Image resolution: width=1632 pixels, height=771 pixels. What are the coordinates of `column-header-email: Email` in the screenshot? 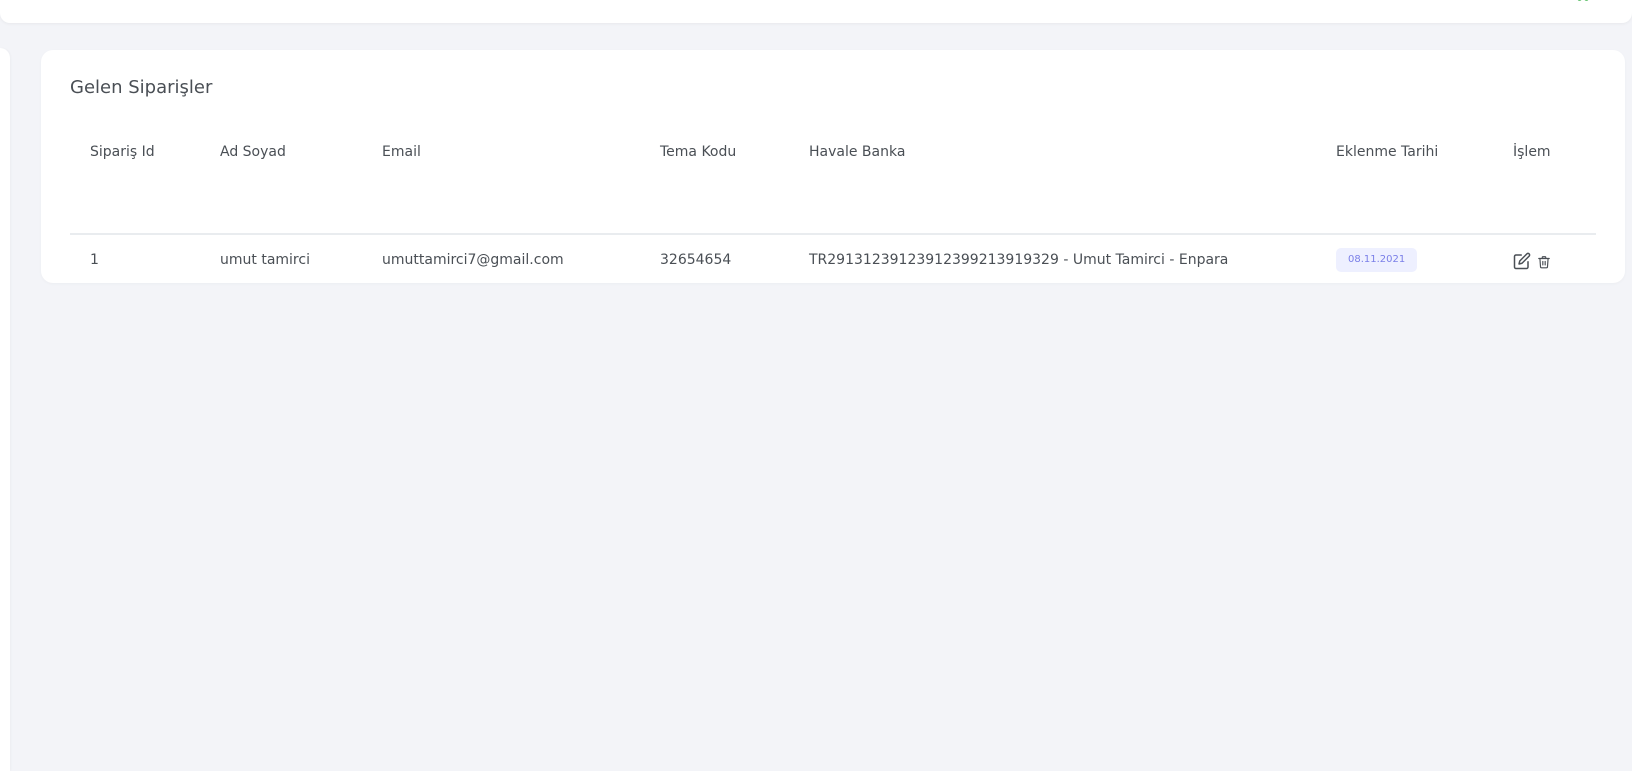 It's located at (401, 152).